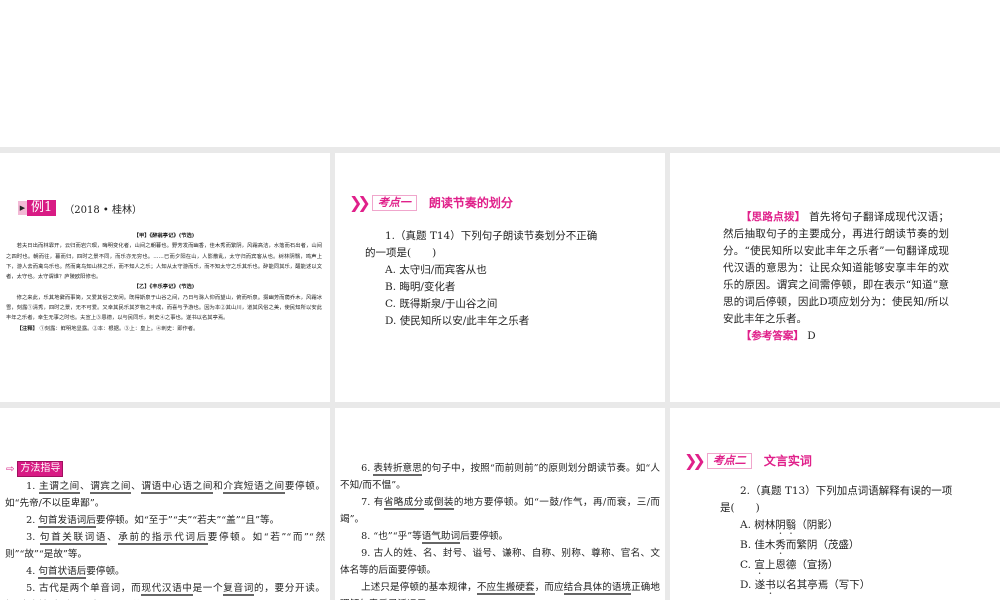 This screenshot has width=1000, height=600. I want to click on question-text: 1.（真题 T14）下列句子朗读节奏划分不正确, so click(491, 236).